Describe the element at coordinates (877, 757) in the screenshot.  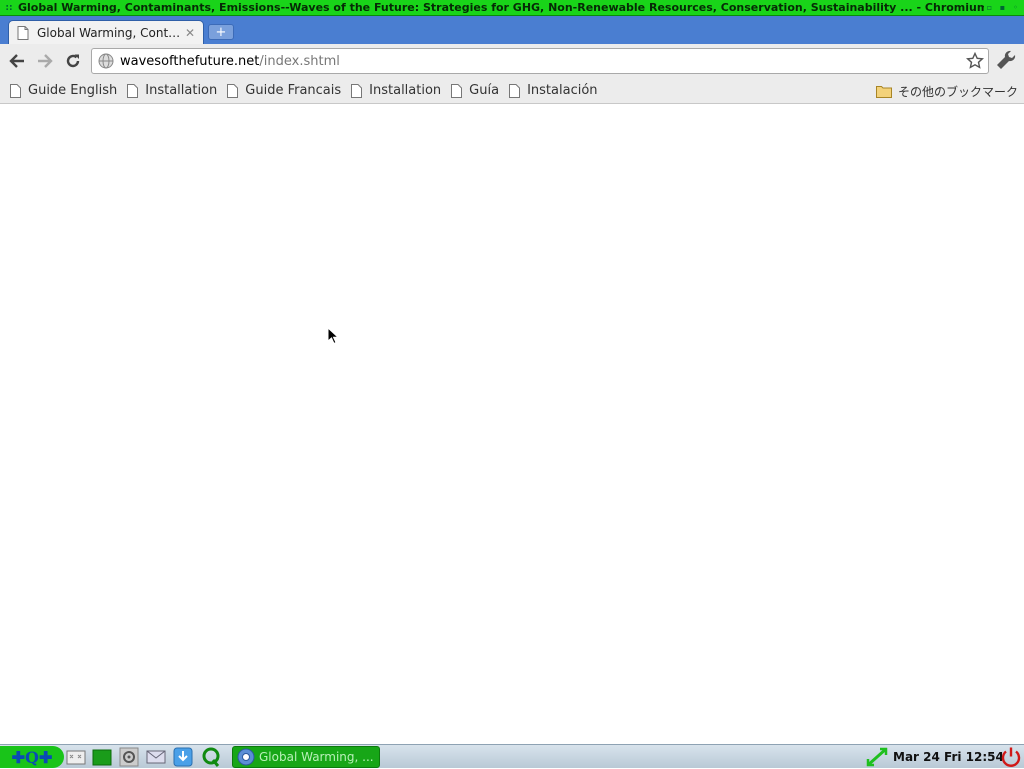
I see `network-icon` at that location.